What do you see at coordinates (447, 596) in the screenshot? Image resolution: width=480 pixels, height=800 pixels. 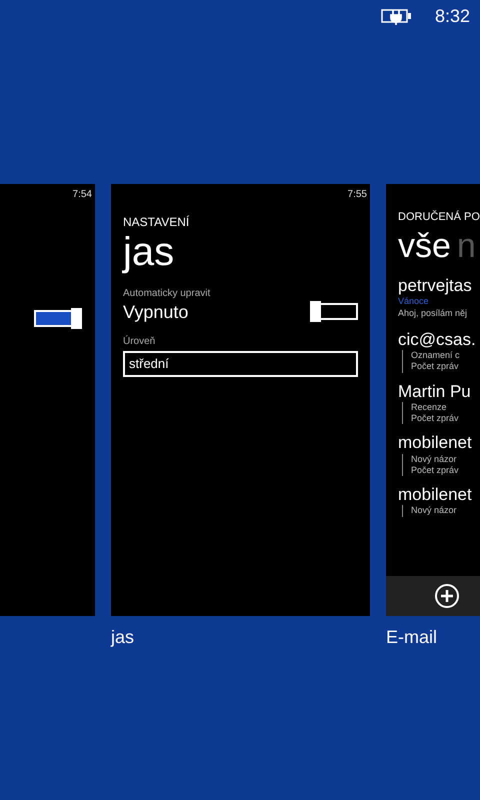 I see `add-icon` at bounding box center [447, 596].